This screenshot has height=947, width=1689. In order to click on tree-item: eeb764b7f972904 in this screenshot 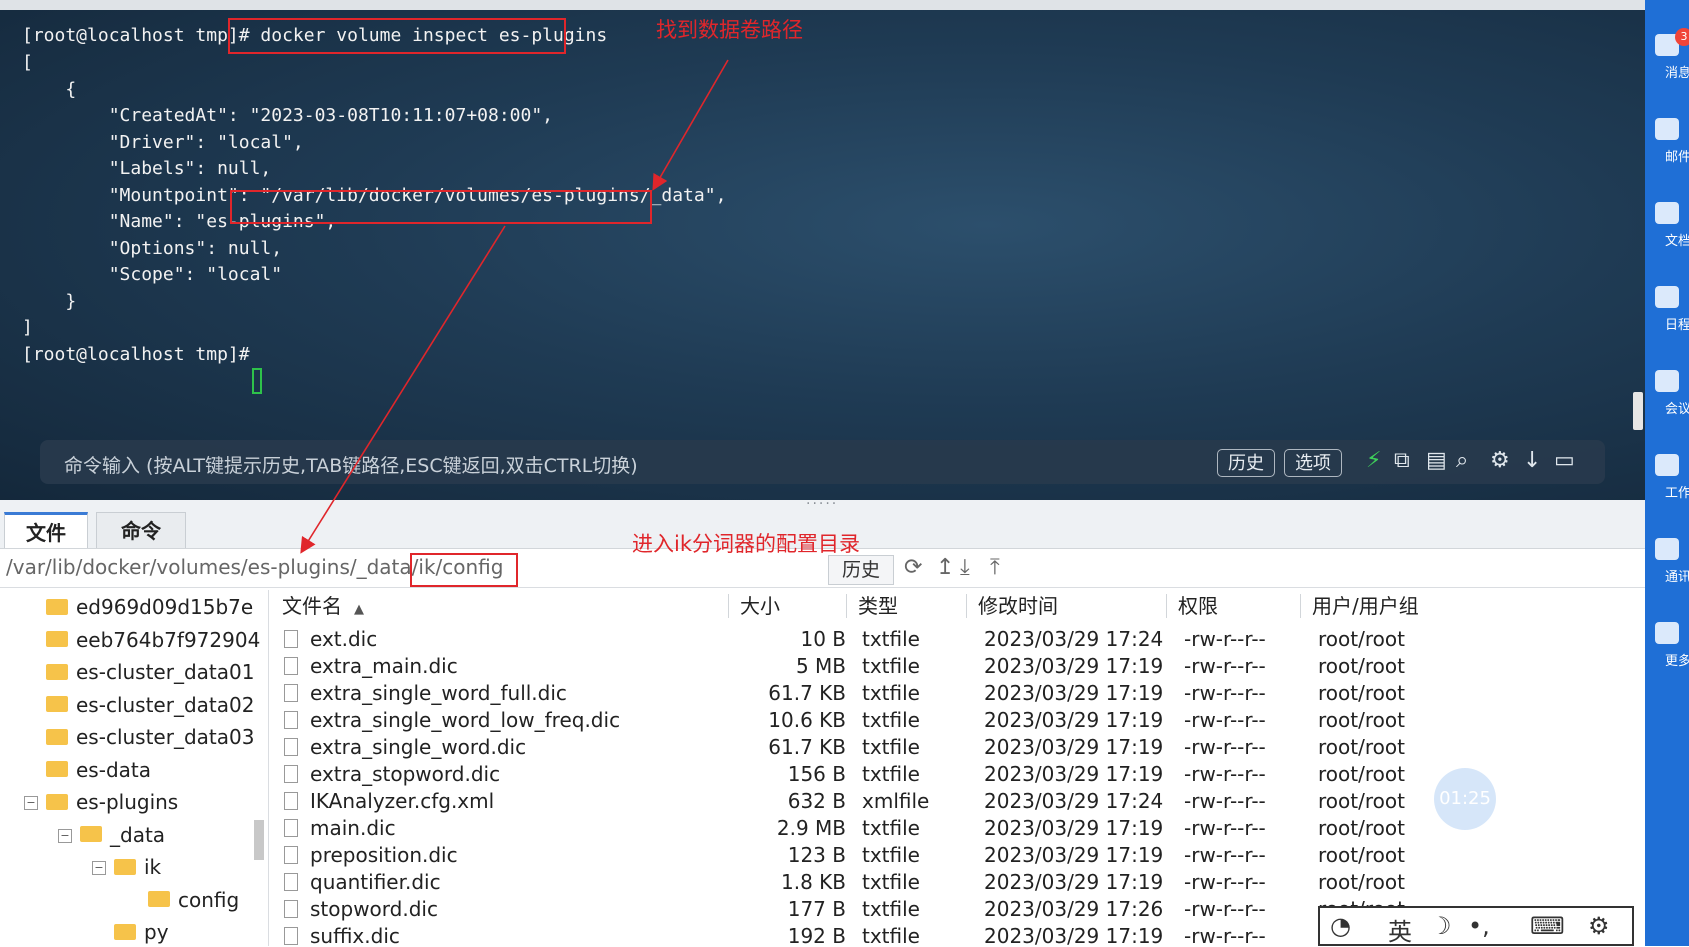, I will do `click(153, 640)`.